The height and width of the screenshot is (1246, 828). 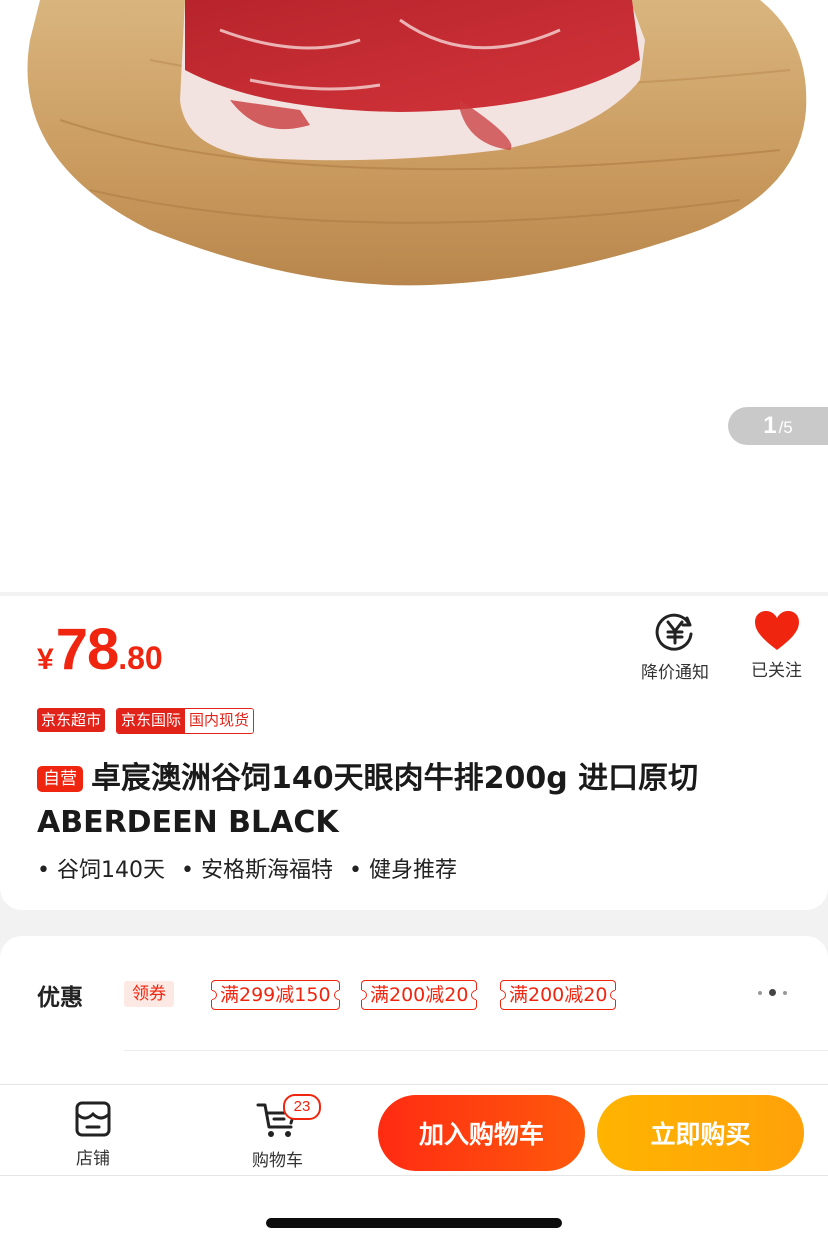 I want to click on tag-international-label: 京东国际, so click(x=151, y=721).